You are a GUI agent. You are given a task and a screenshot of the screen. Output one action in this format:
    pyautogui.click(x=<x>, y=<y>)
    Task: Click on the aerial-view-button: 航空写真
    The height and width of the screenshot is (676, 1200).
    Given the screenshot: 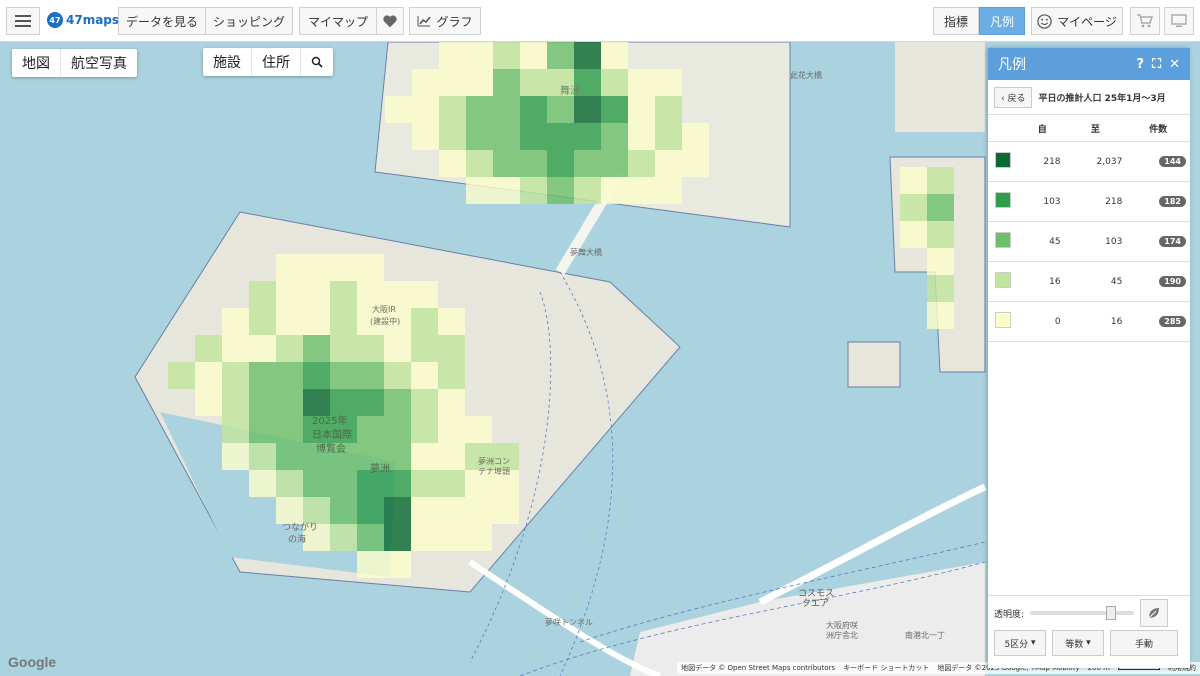 What is the action you would take?
    pyautogui.click(x=99, y=63)
    